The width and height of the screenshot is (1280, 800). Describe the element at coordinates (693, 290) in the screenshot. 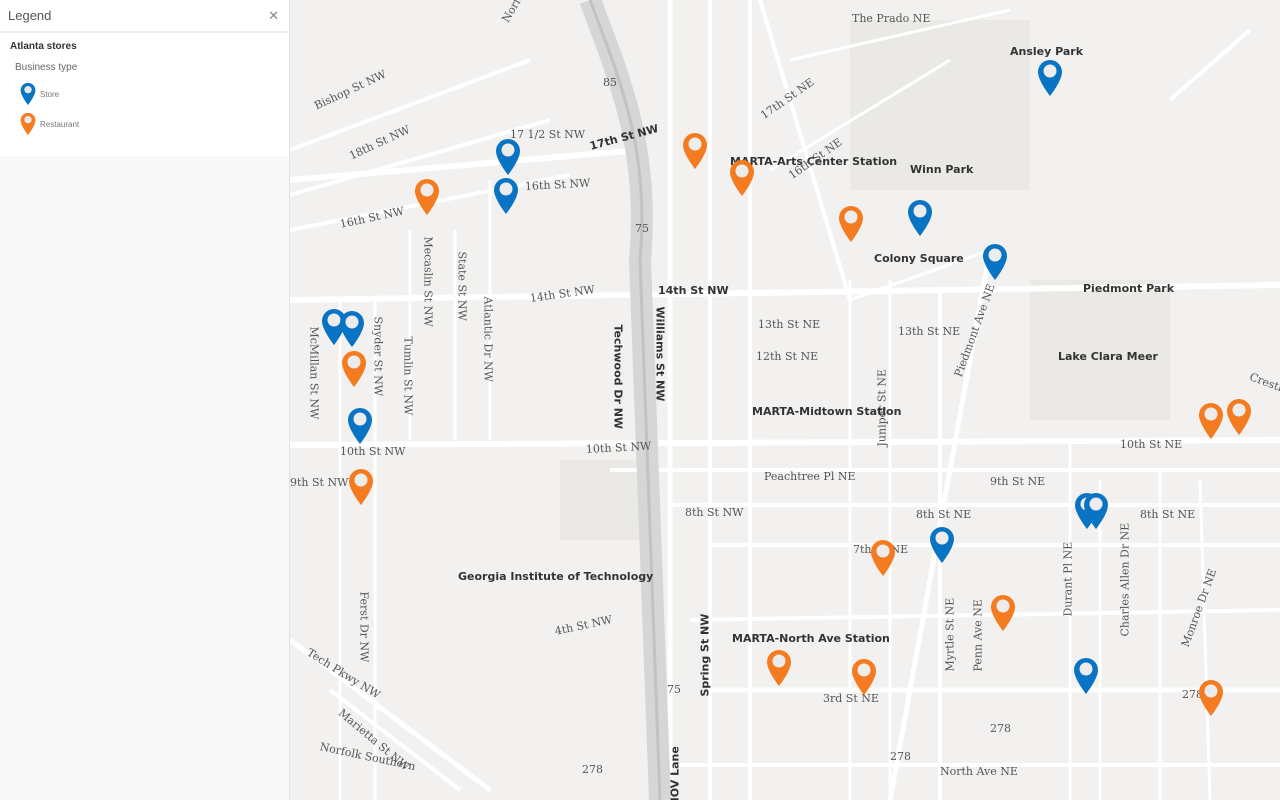

I see `map-label: 14th St NW` at that location.